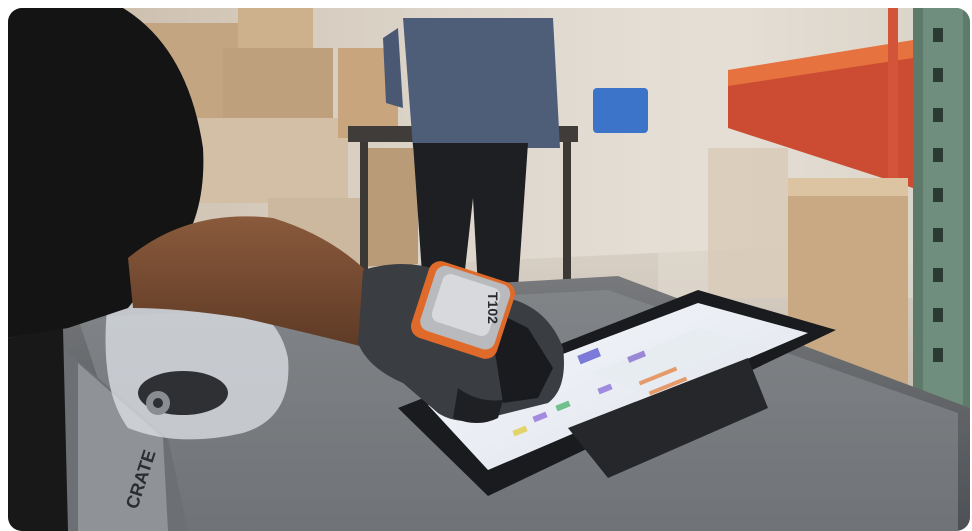 The width and height of the screenshot is (972, 531). What do you see at coordinates (493, 308) in the screenshot?
I see `scanner-label: T102` at bounding box center [493, 308].